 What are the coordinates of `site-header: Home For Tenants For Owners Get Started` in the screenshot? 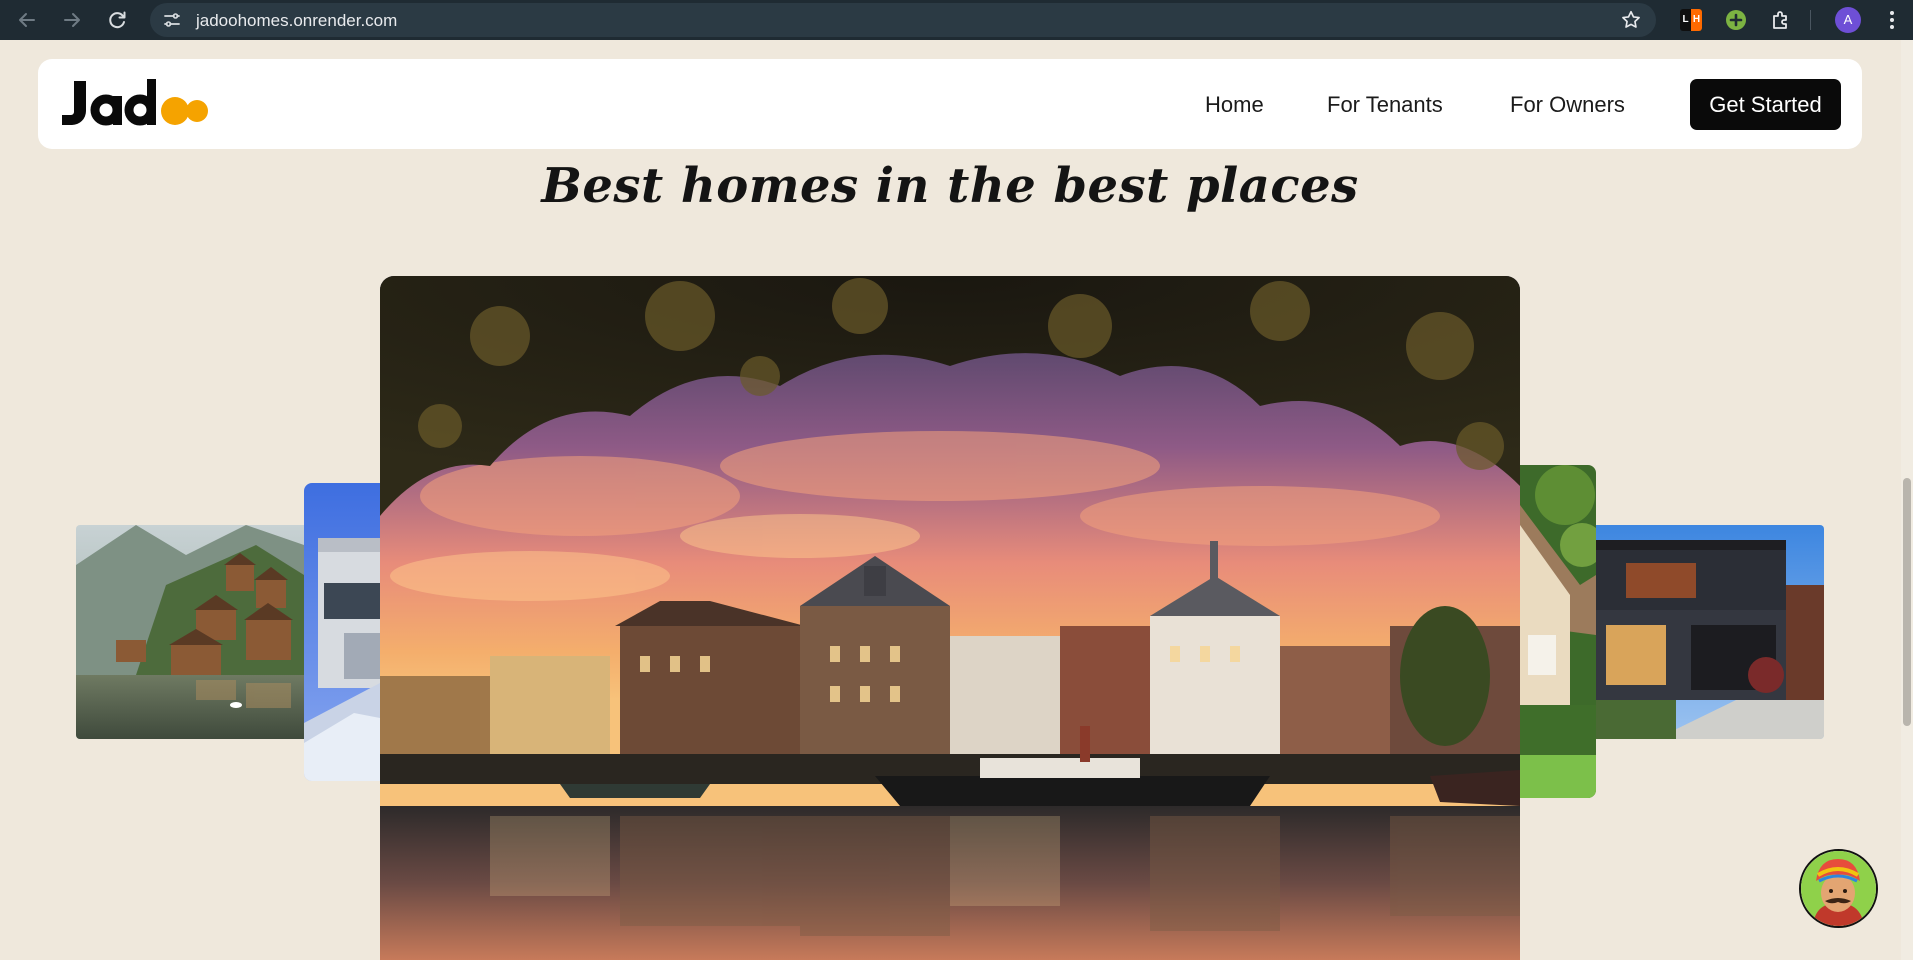 It's located at (950, 104).